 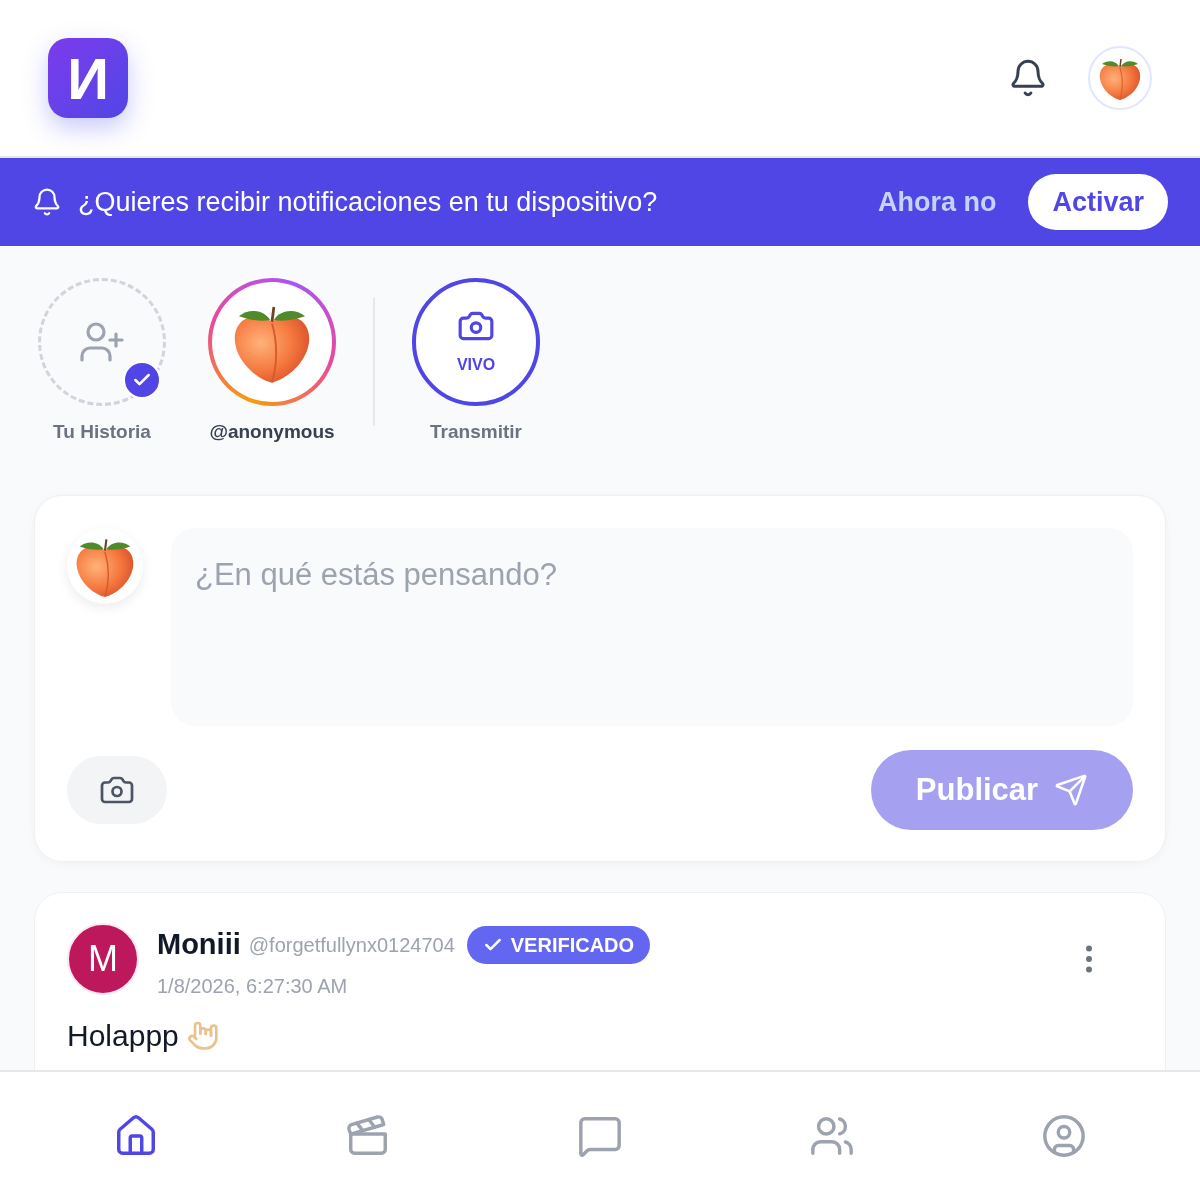 I want to click on post-text: Holappp, so click(x=123, y=1035).